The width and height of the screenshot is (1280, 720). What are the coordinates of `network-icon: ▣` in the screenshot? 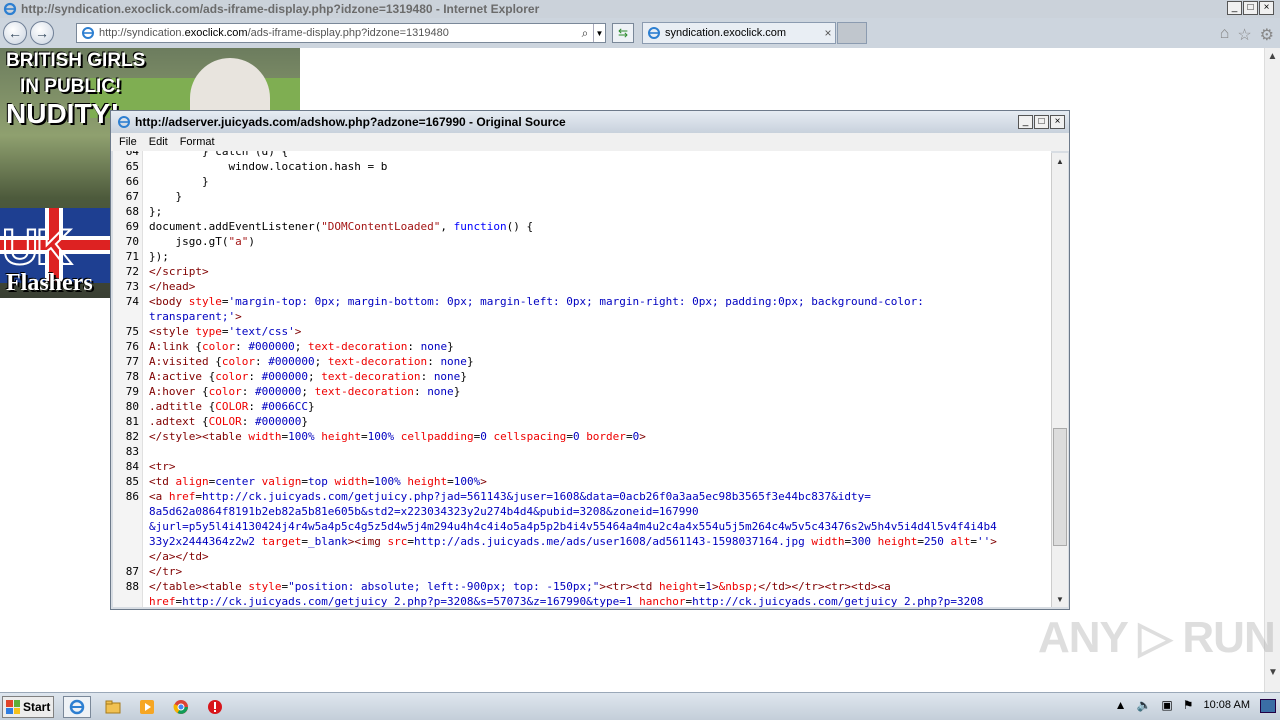 It's located at (1166, 705).